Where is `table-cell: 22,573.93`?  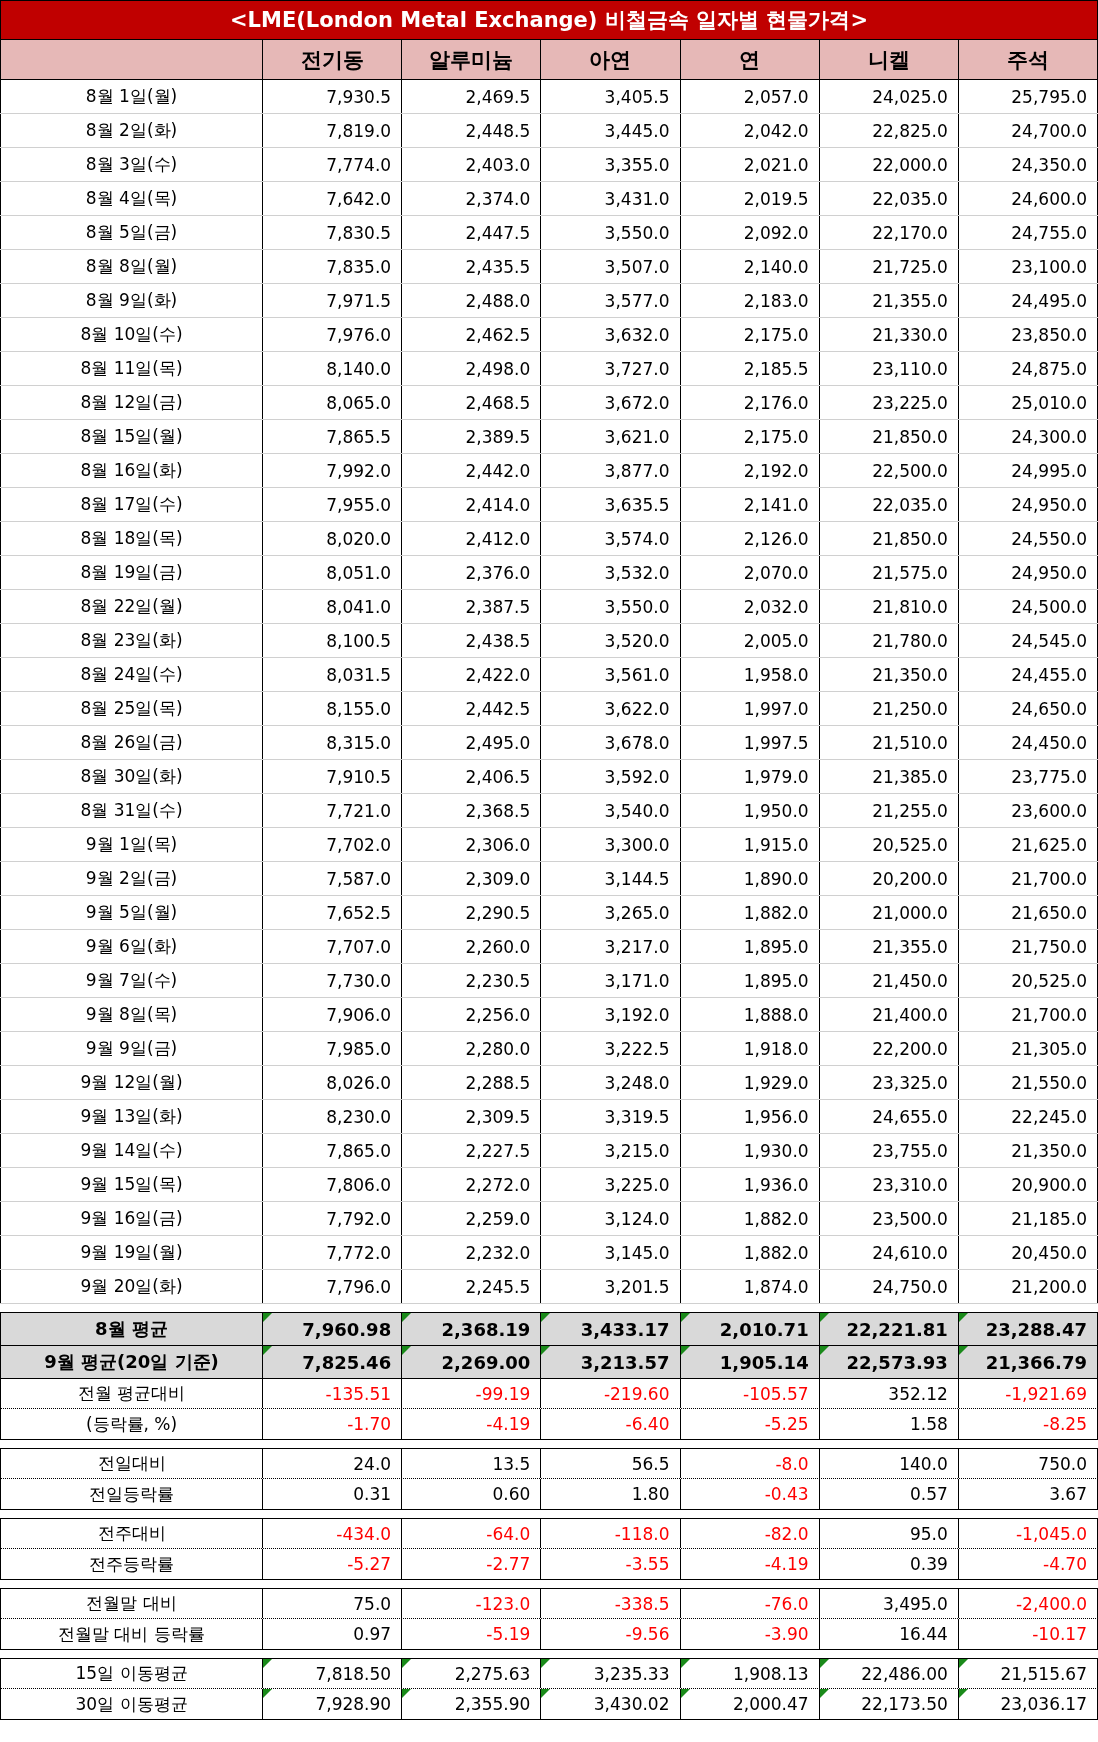
table-cell: 22,573.93 is located at coordinates (889, 1362).